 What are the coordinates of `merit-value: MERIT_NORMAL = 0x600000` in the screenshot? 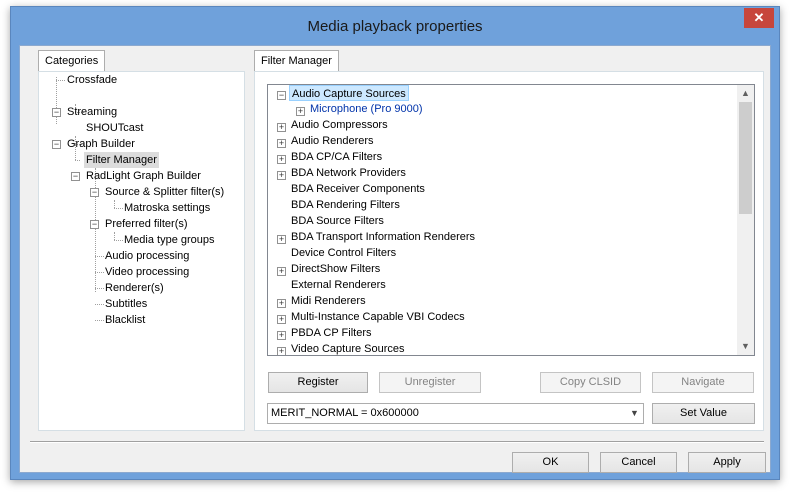 It's located at (345, 413).